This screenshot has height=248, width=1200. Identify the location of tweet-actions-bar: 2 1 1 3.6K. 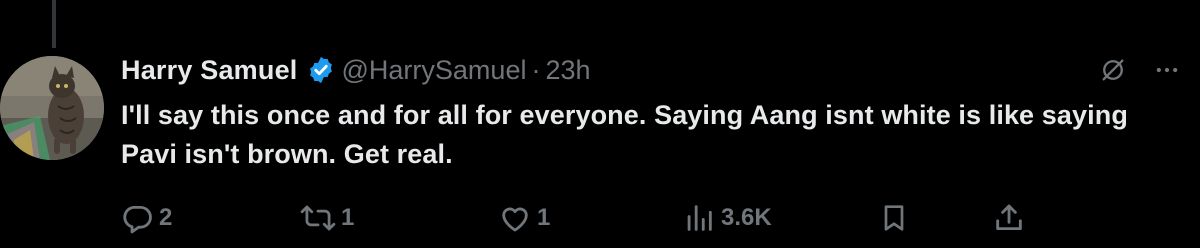
(580, 218).